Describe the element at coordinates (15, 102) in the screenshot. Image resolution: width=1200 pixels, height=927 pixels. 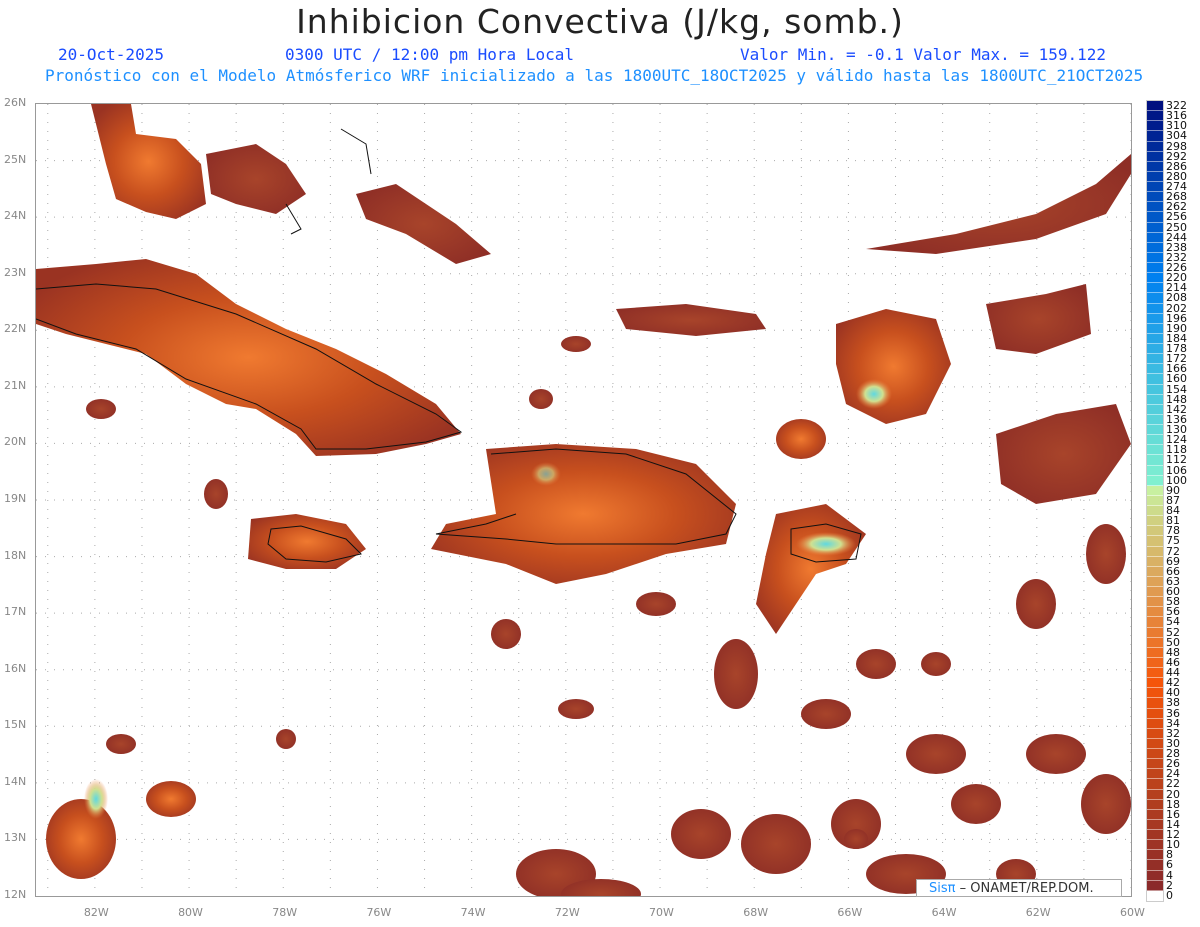
I see `lat-label: 26N` at that location.